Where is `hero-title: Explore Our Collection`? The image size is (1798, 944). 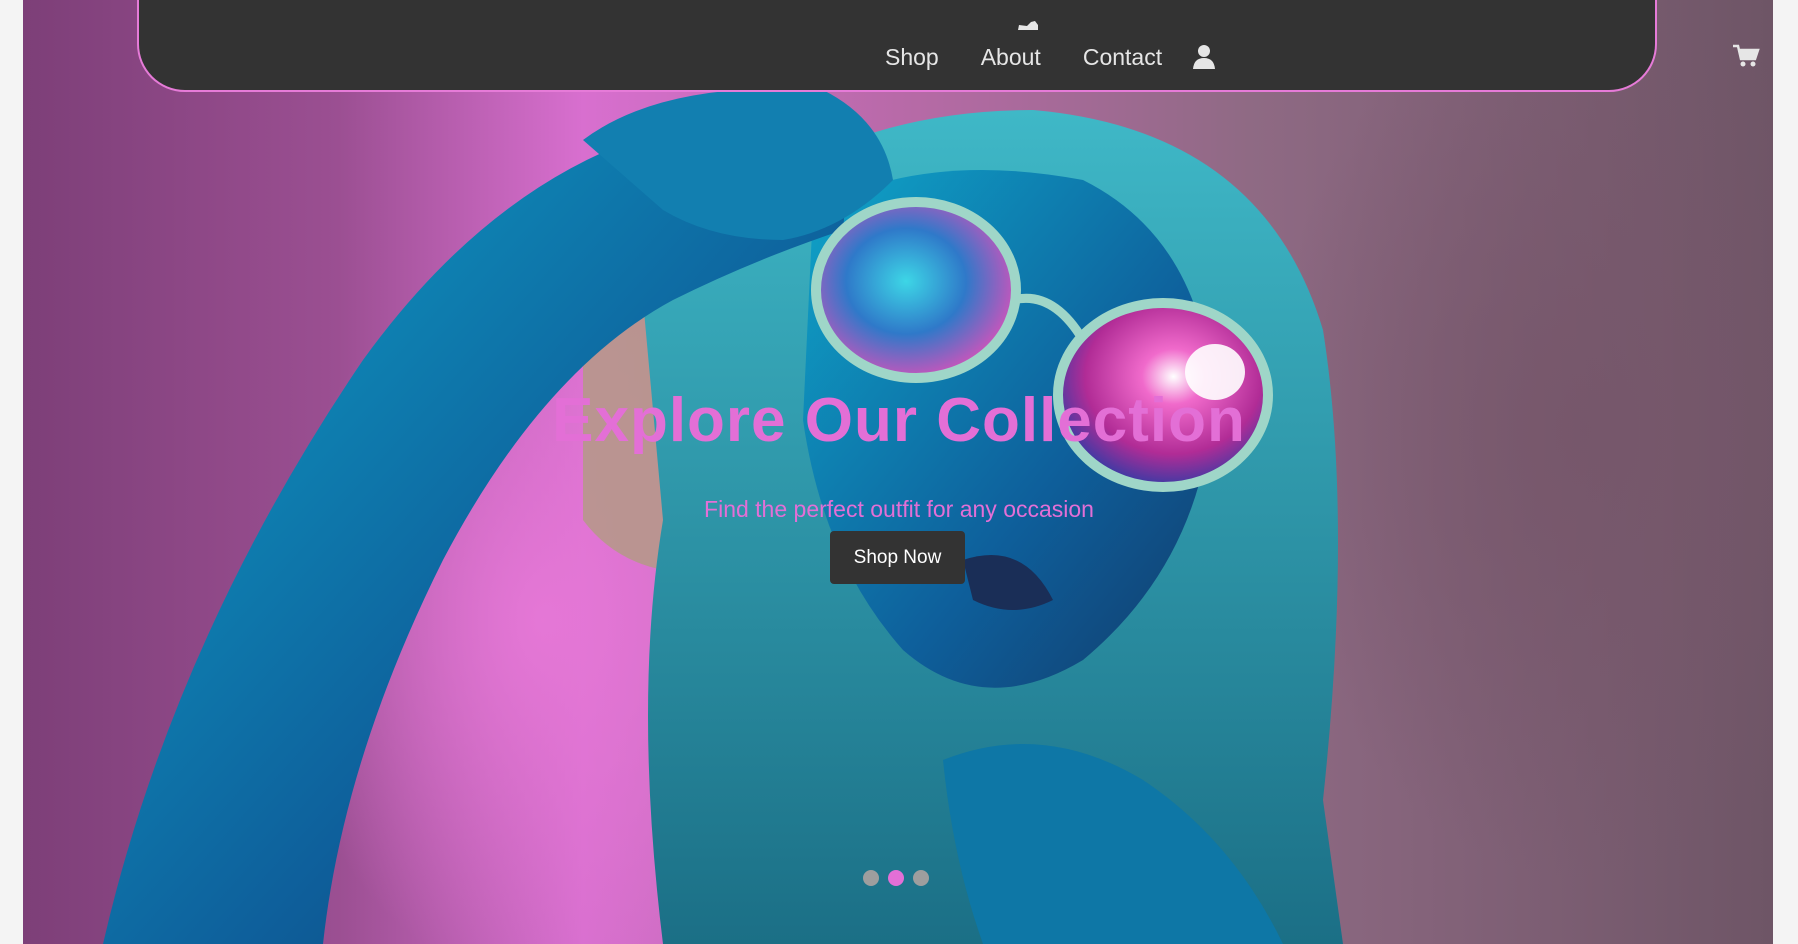 hero-title: Explore Our Collection is located at coordinates (899, 420).